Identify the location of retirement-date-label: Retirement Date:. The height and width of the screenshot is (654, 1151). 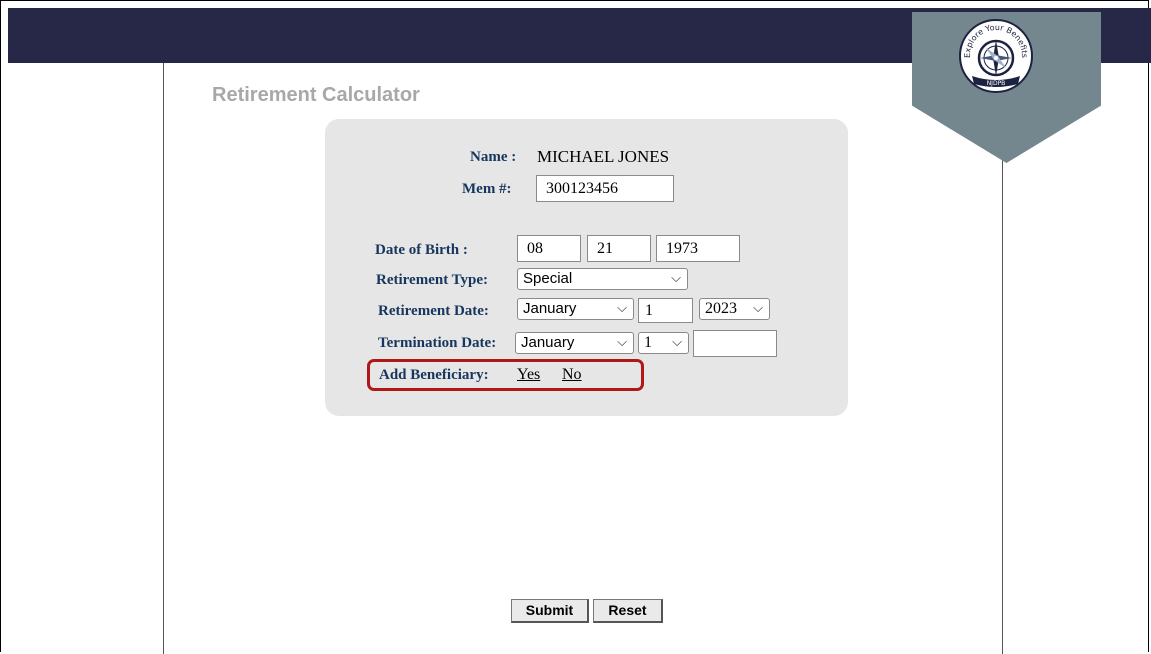
(433, 311).